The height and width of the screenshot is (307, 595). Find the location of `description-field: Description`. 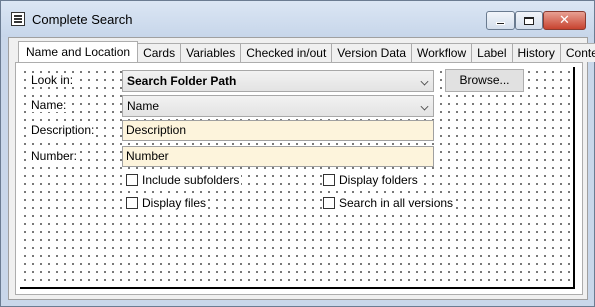

description-field: Description is located at coordinates (278, 130).